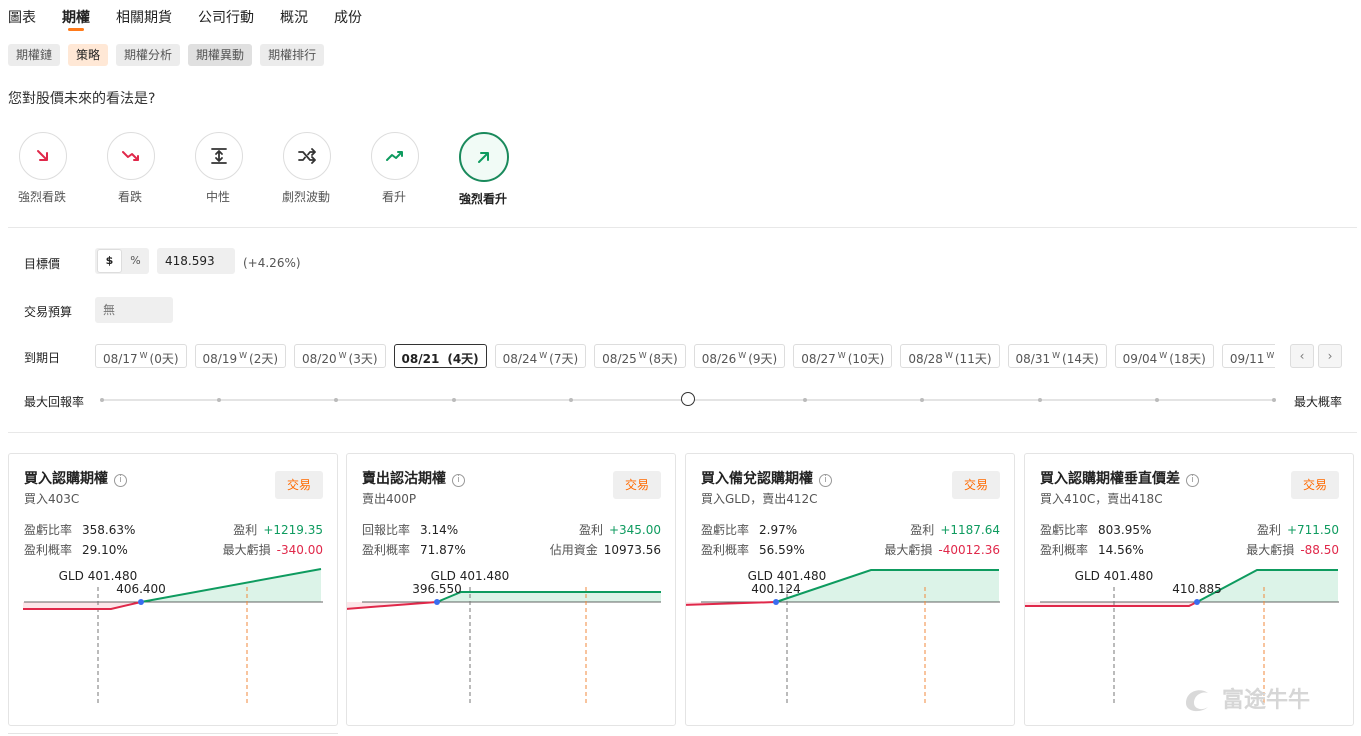 This screenshot has height=736, width=1361. Describe the element at coordinates (1297, 530) in the screenshot. I see `metric-profit: 盈利 +711.50` at that location.